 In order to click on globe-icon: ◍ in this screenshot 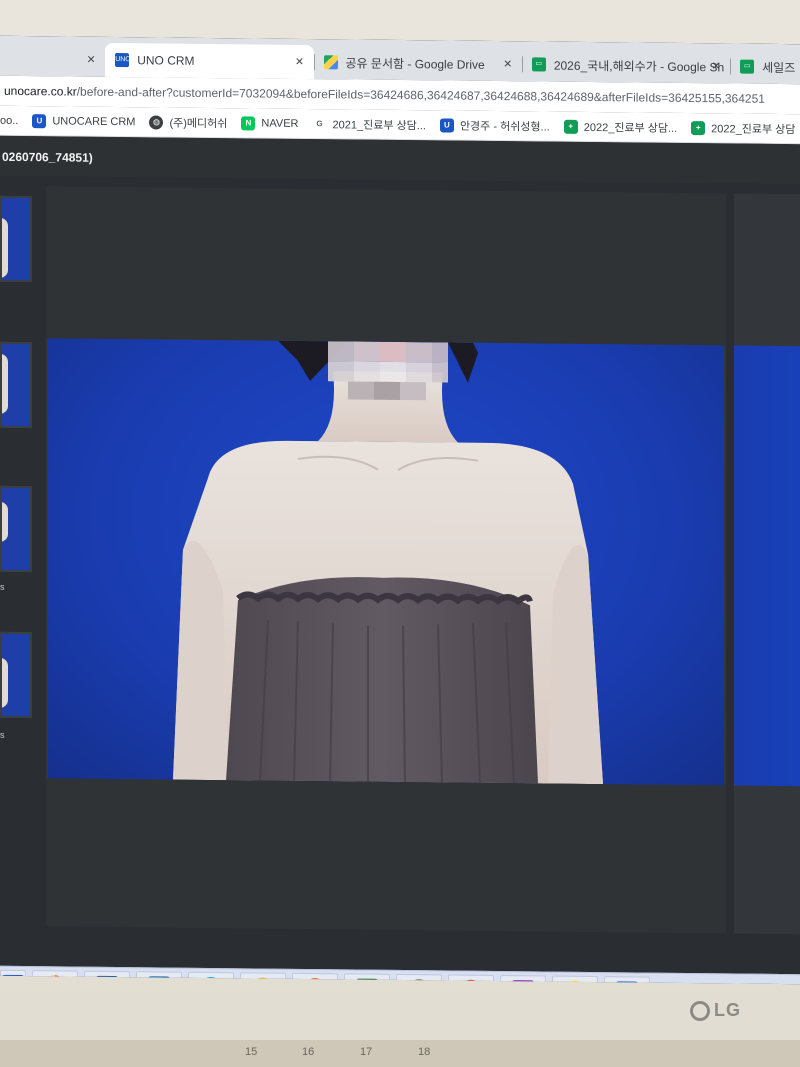, I will do `click(156, 122)`.